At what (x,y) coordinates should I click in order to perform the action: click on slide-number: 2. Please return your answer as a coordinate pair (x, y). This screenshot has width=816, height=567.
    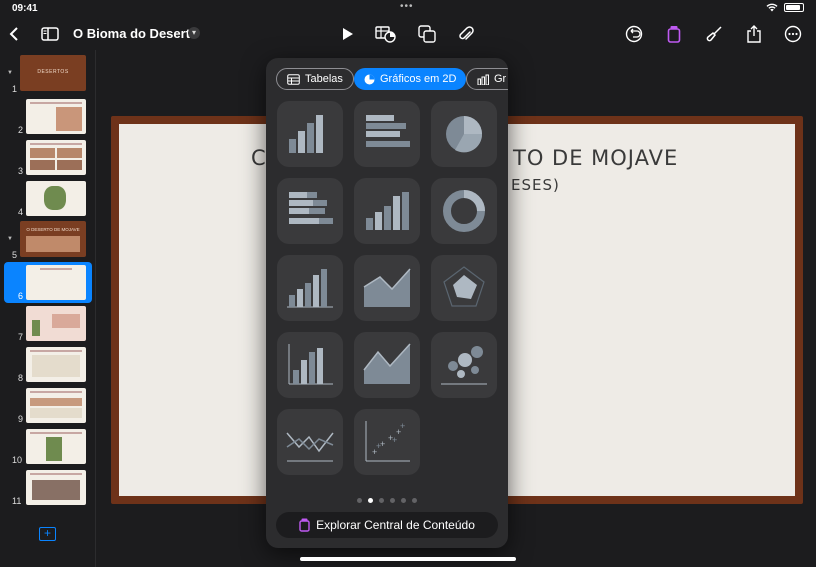
    Looking at the image, I should click on (21, 130).